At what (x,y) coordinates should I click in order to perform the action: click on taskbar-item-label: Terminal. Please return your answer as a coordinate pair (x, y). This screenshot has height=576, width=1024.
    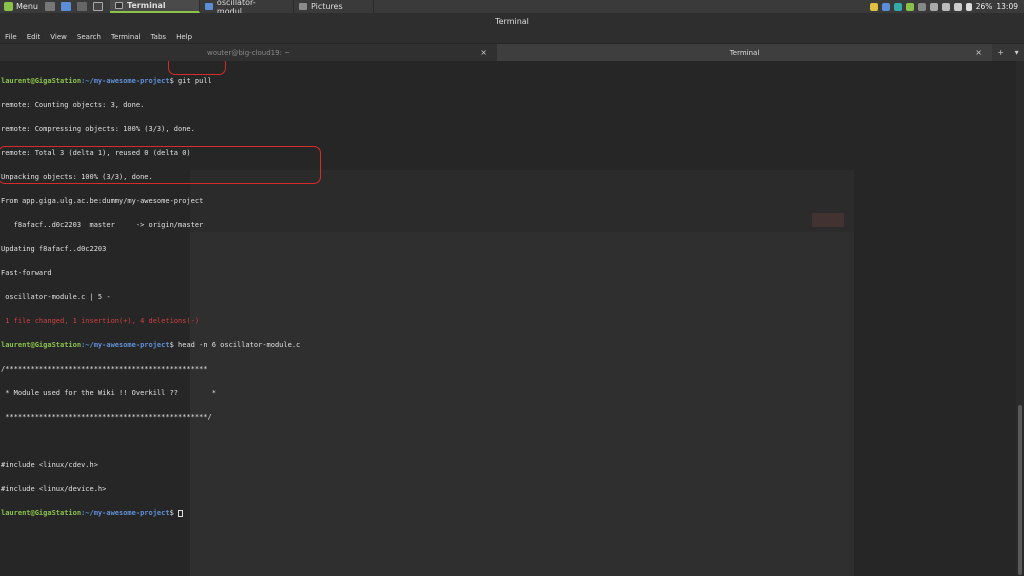
    Looking at the image, I should click on (146, 5).